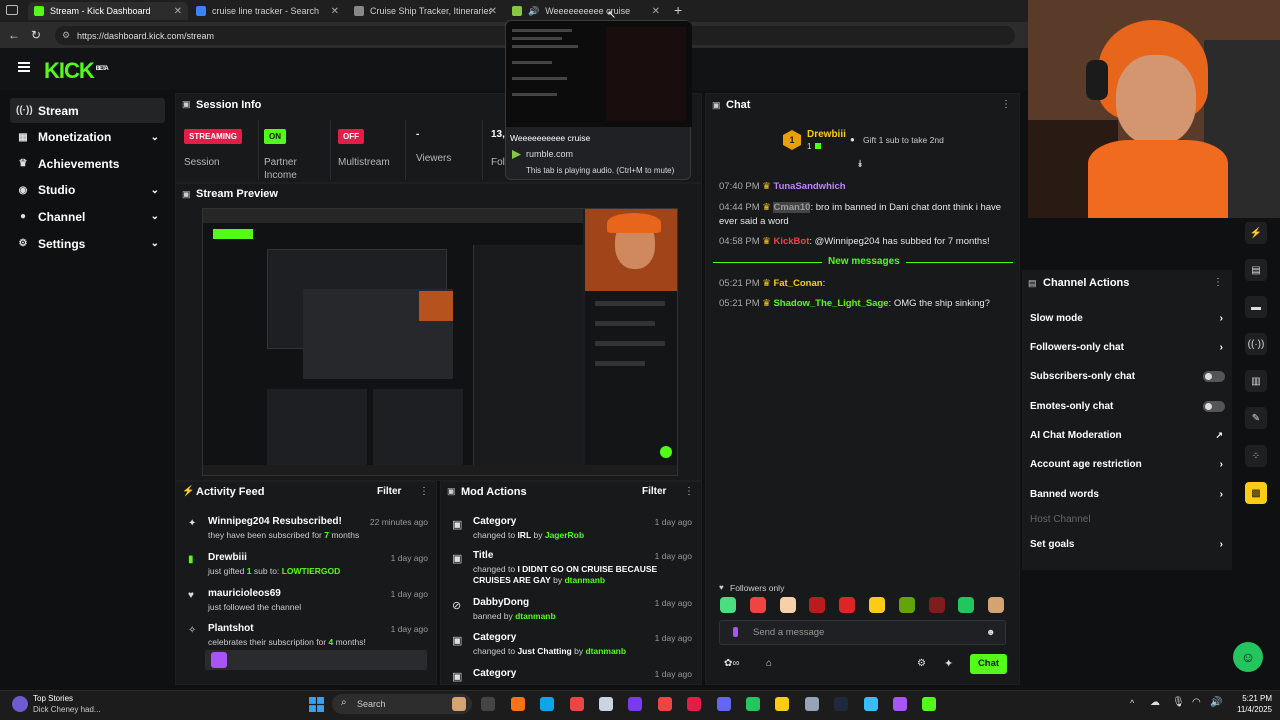 The width and height of the screenshot is (1280, 720). What do you see at coordinates (1127, 406) in the screenshot?
I see `channel-action-emotes-only-chat: Emotes-only chat` at bounding box center [1127, 406].